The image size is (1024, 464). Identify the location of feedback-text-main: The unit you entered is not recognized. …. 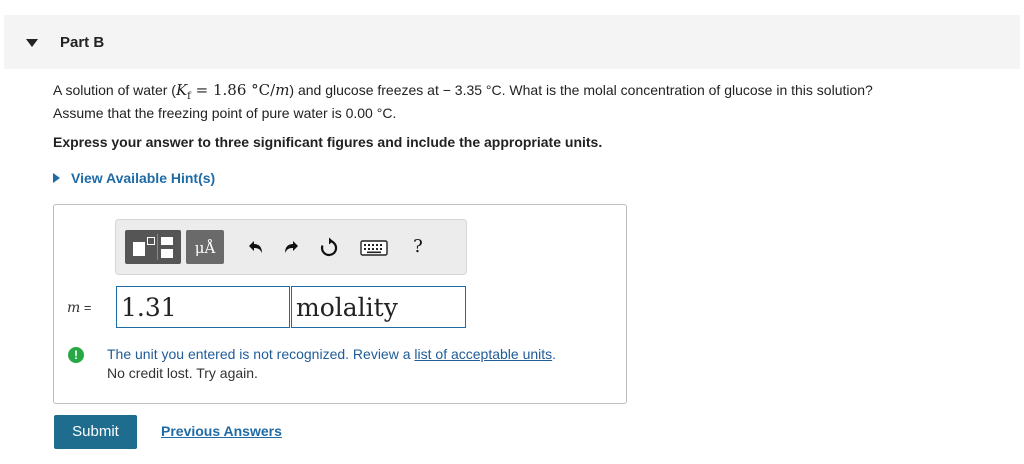
(261, 354).